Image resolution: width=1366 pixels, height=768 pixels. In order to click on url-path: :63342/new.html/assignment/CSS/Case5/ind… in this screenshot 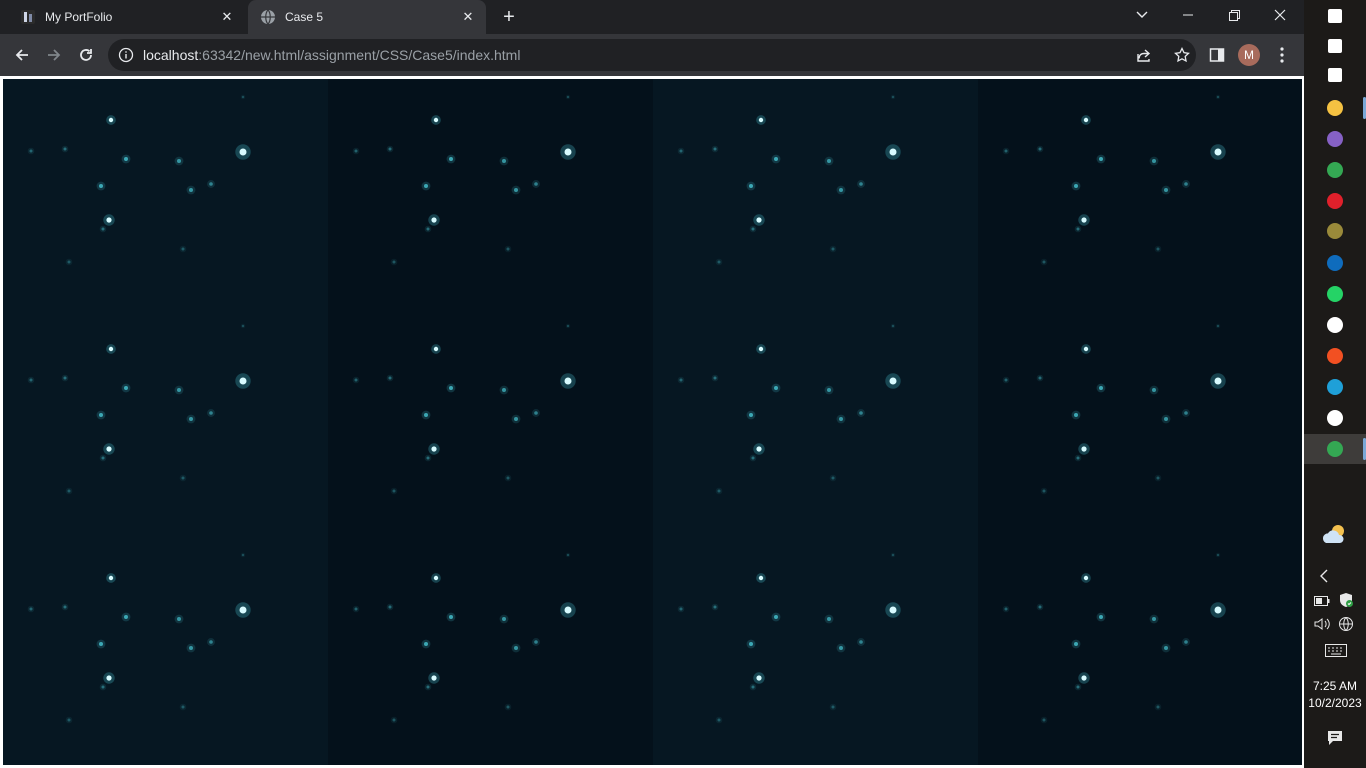, I will do `click(359, 55)`.